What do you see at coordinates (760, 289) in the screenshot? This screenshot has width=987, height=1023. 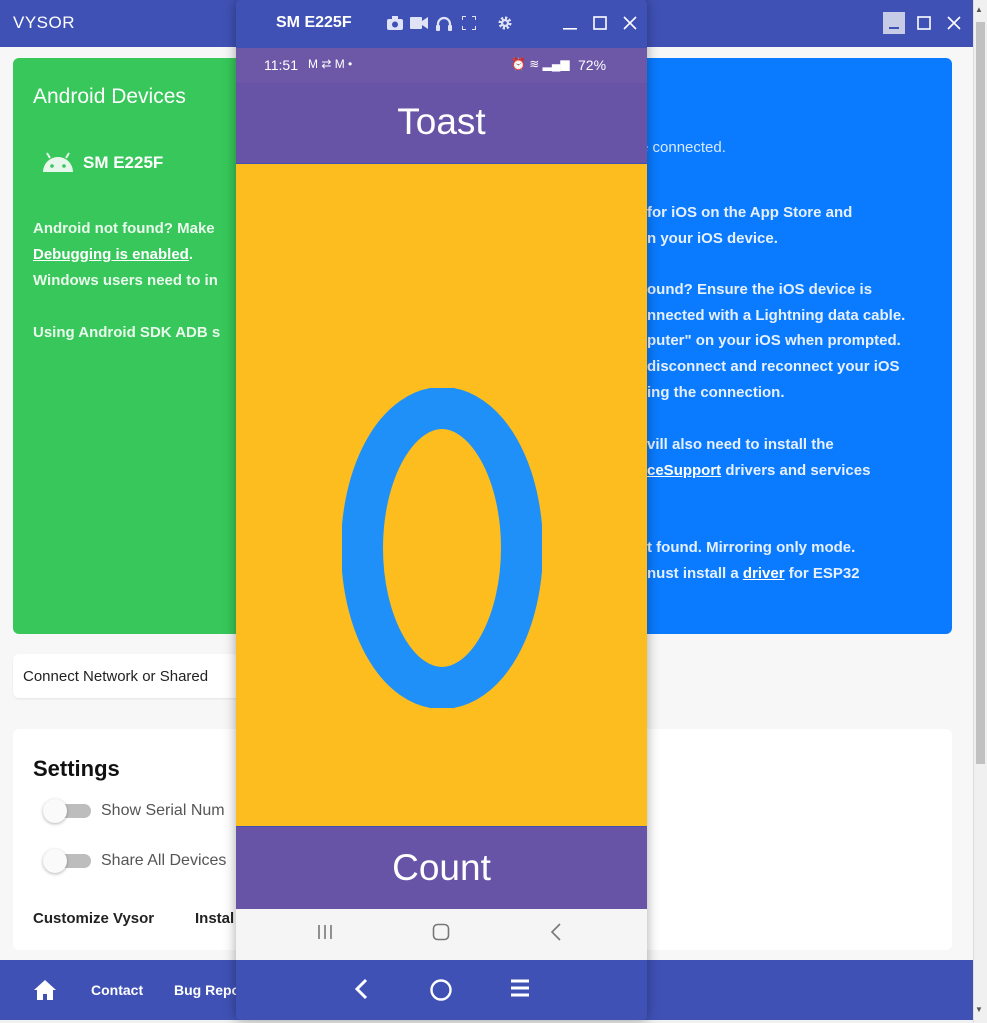 I see `ios-help-line: ound? Ensure the iOS device is` at bounding box center [760, 289].